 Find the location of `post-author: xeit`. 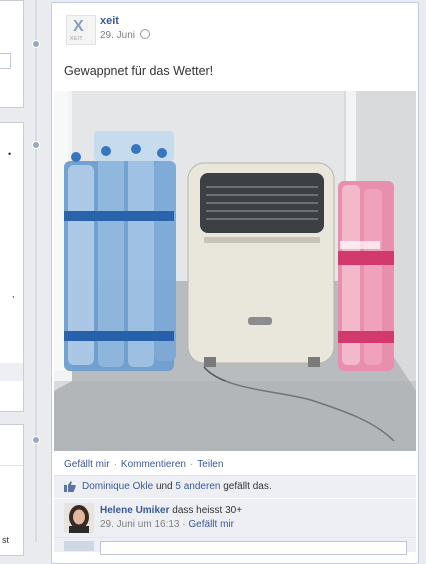

post-author: xeit is located at coordinates (109, 21).